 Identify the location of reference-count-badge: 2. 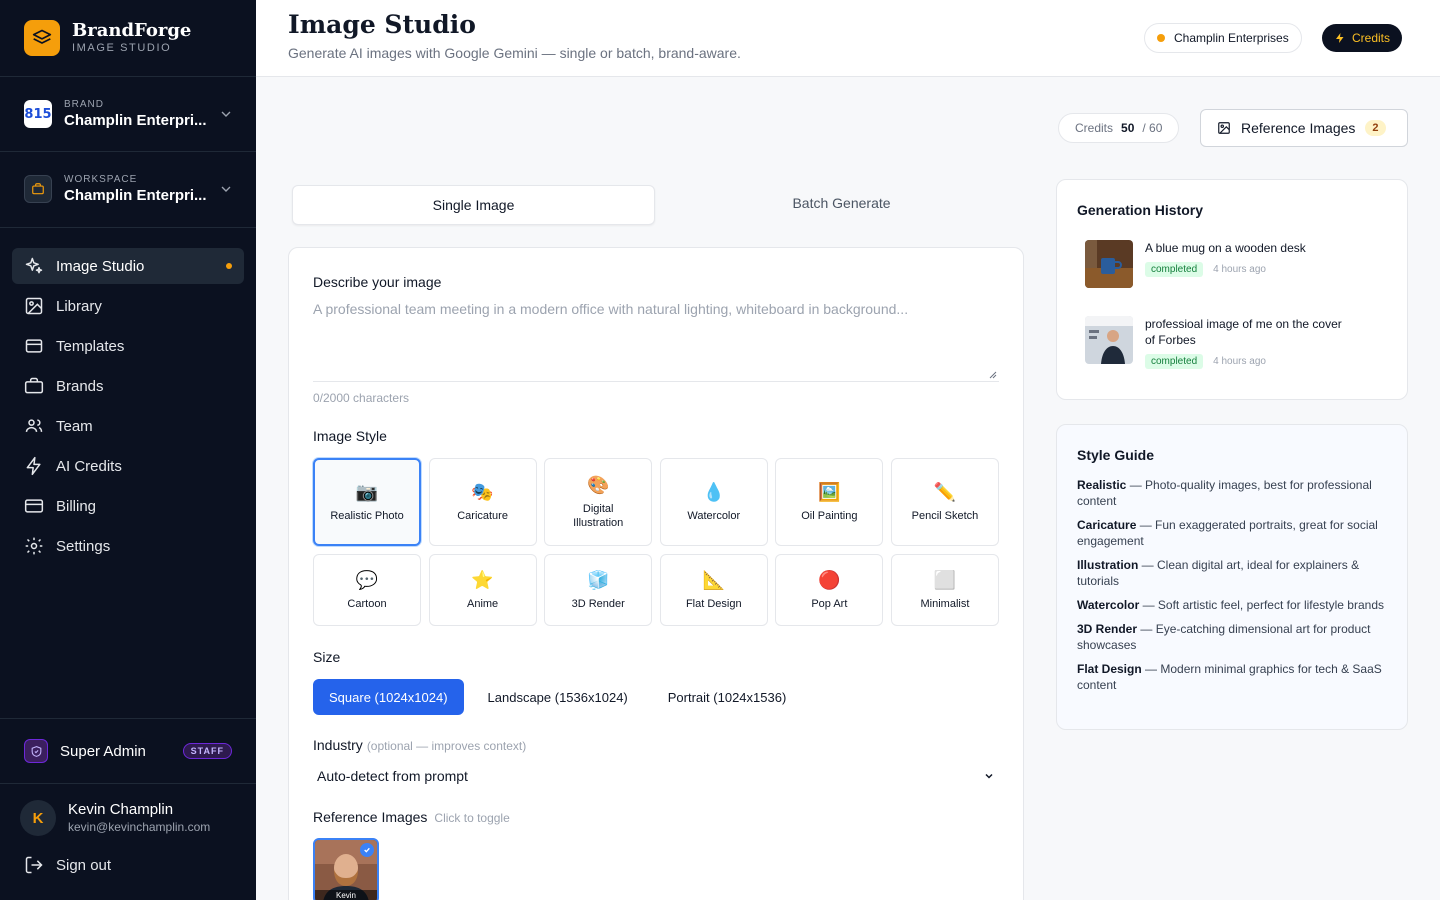
(1375, 128).